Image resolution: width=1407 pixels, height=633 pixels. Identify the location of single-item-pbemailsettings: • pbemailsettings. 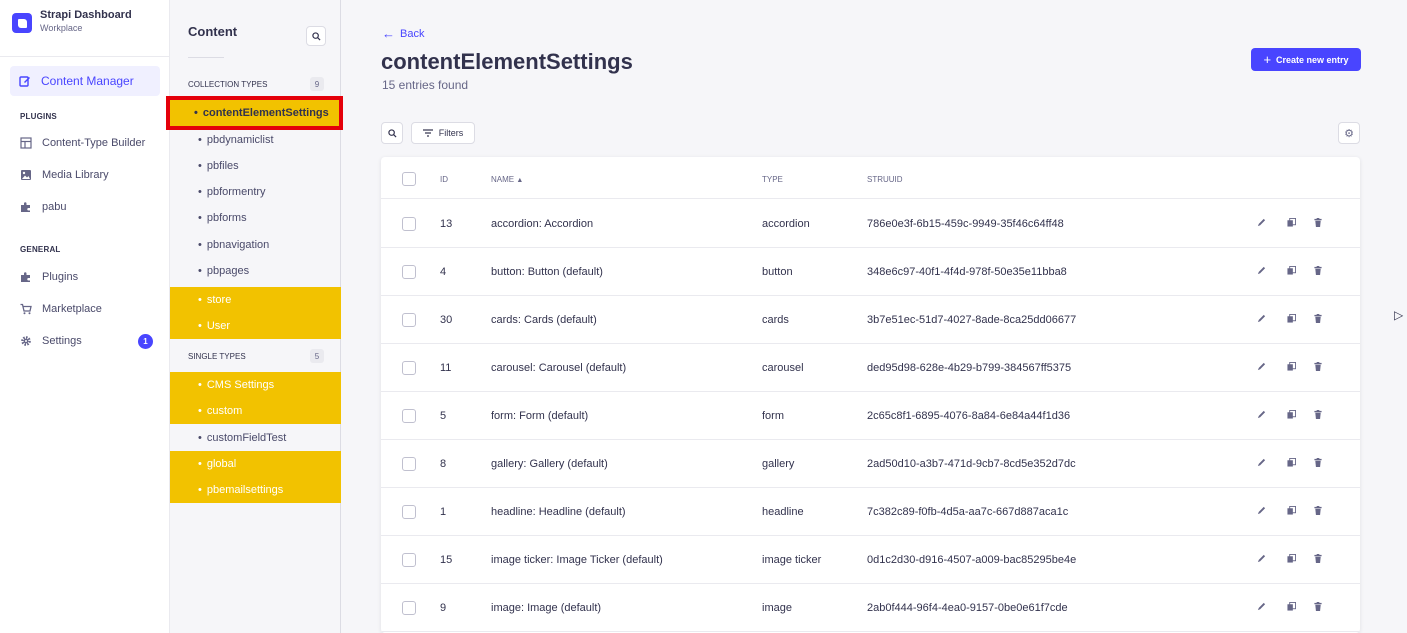
(255, 490).